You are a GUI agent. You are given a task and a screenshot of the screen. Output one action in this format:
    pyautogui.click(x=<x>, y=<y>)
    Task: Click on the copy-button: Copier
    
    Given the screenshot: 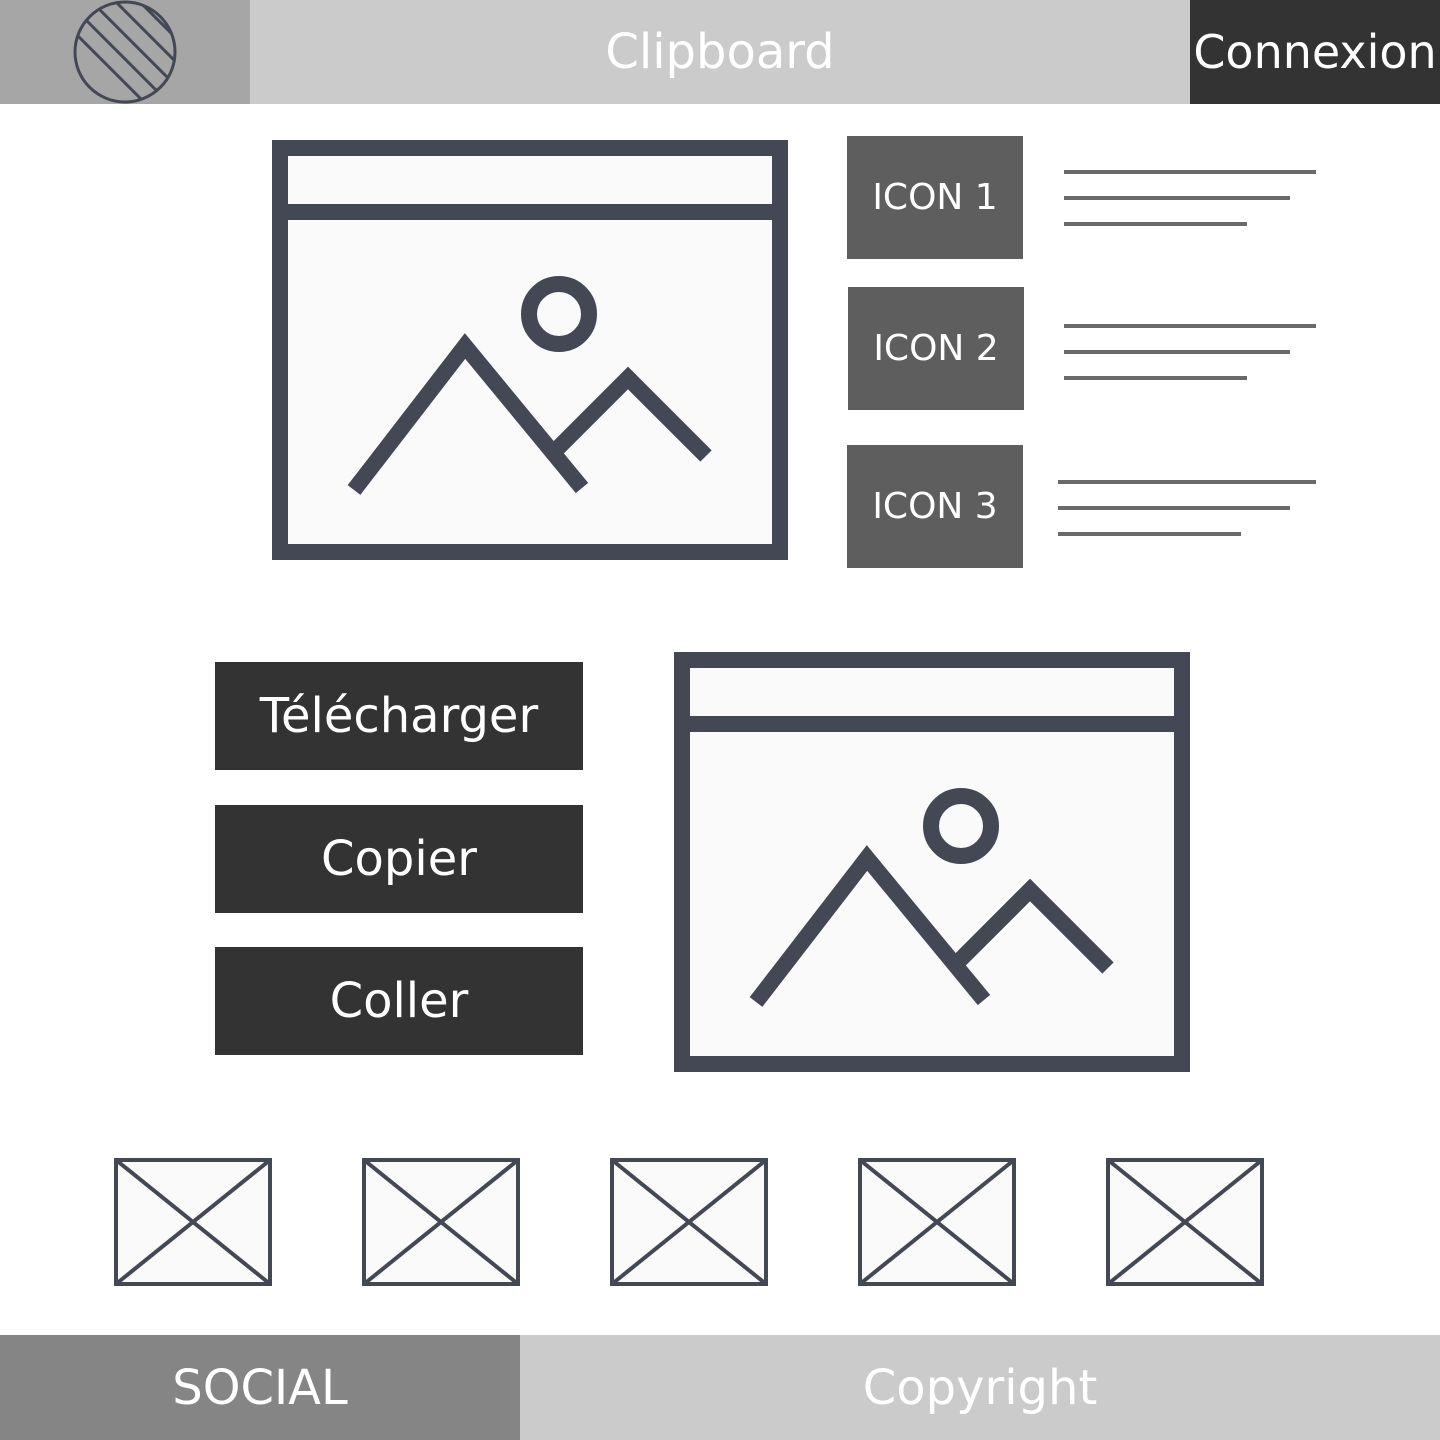 What is the action you would take?
    pyautogui.click(x=399, y=859)
    